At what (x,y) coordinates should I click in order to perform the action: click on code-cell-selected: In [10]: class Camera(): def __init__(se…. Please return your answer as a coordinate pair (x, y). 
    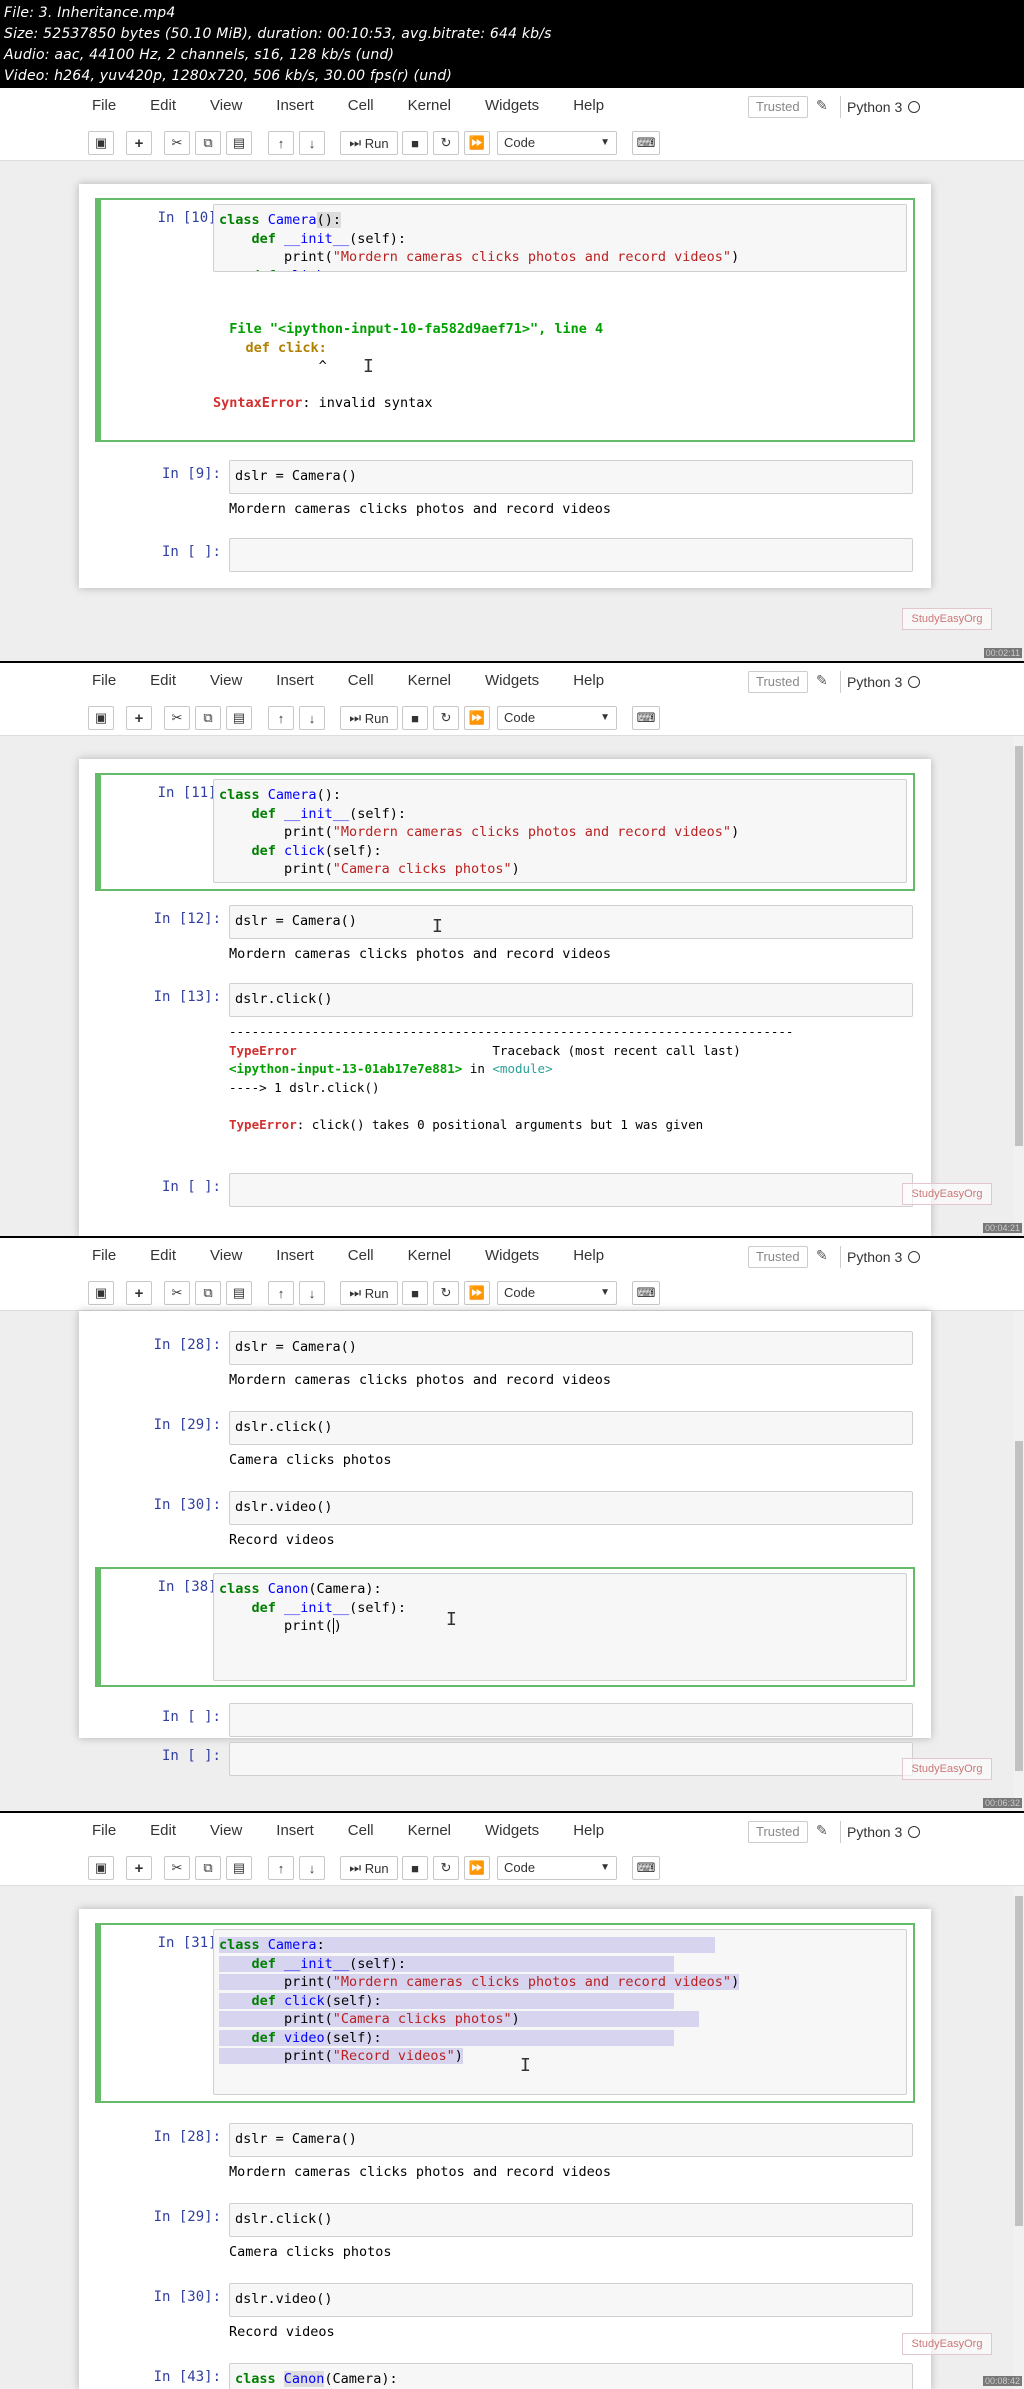
    Looking at the image, I should click on (505, 320).